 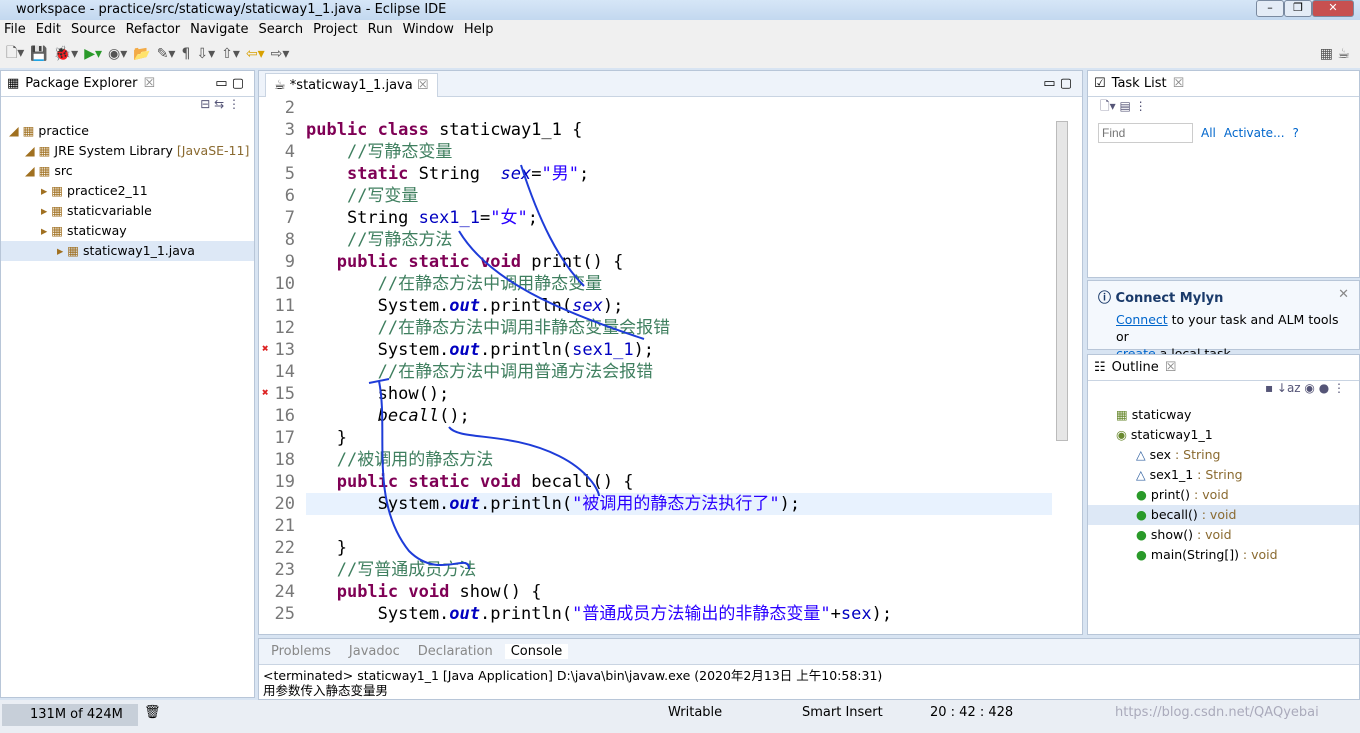 What do you see at coordinates (141, 54) in the screenshot?
I see `open-type-icon: 📂` at bounding box center [141, 54].